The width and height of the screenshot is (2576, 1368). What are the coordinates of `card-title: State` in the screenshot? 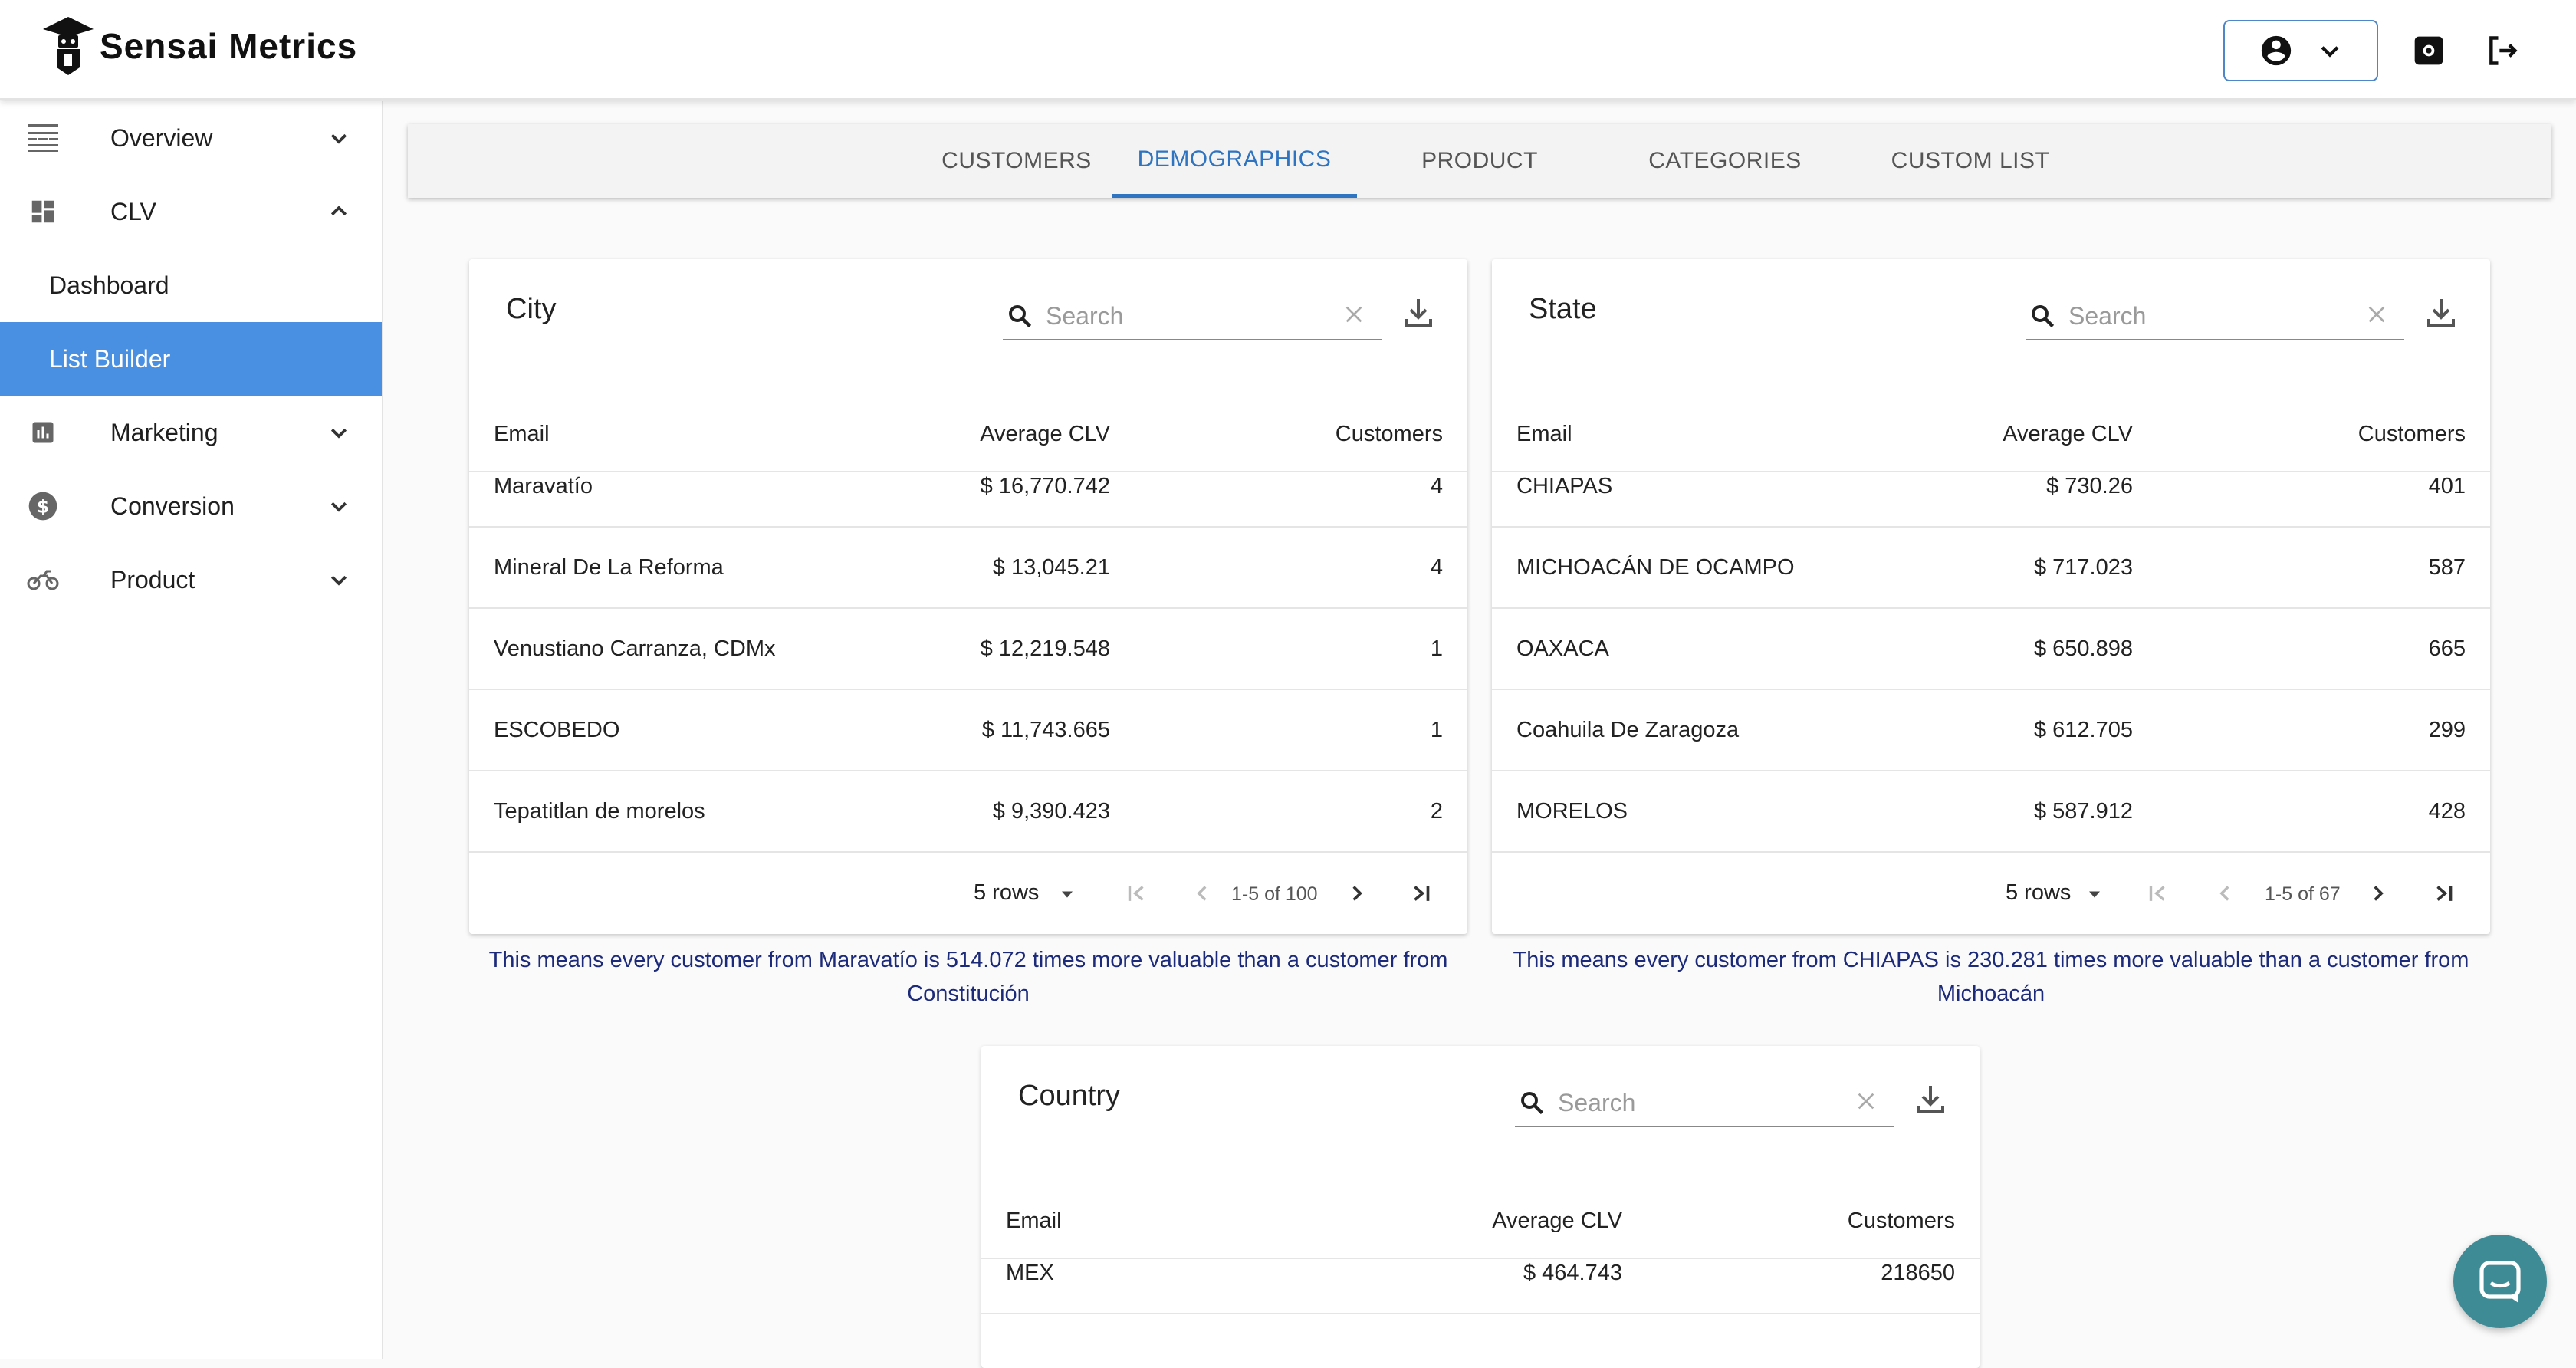 It's located at (1563, 309).